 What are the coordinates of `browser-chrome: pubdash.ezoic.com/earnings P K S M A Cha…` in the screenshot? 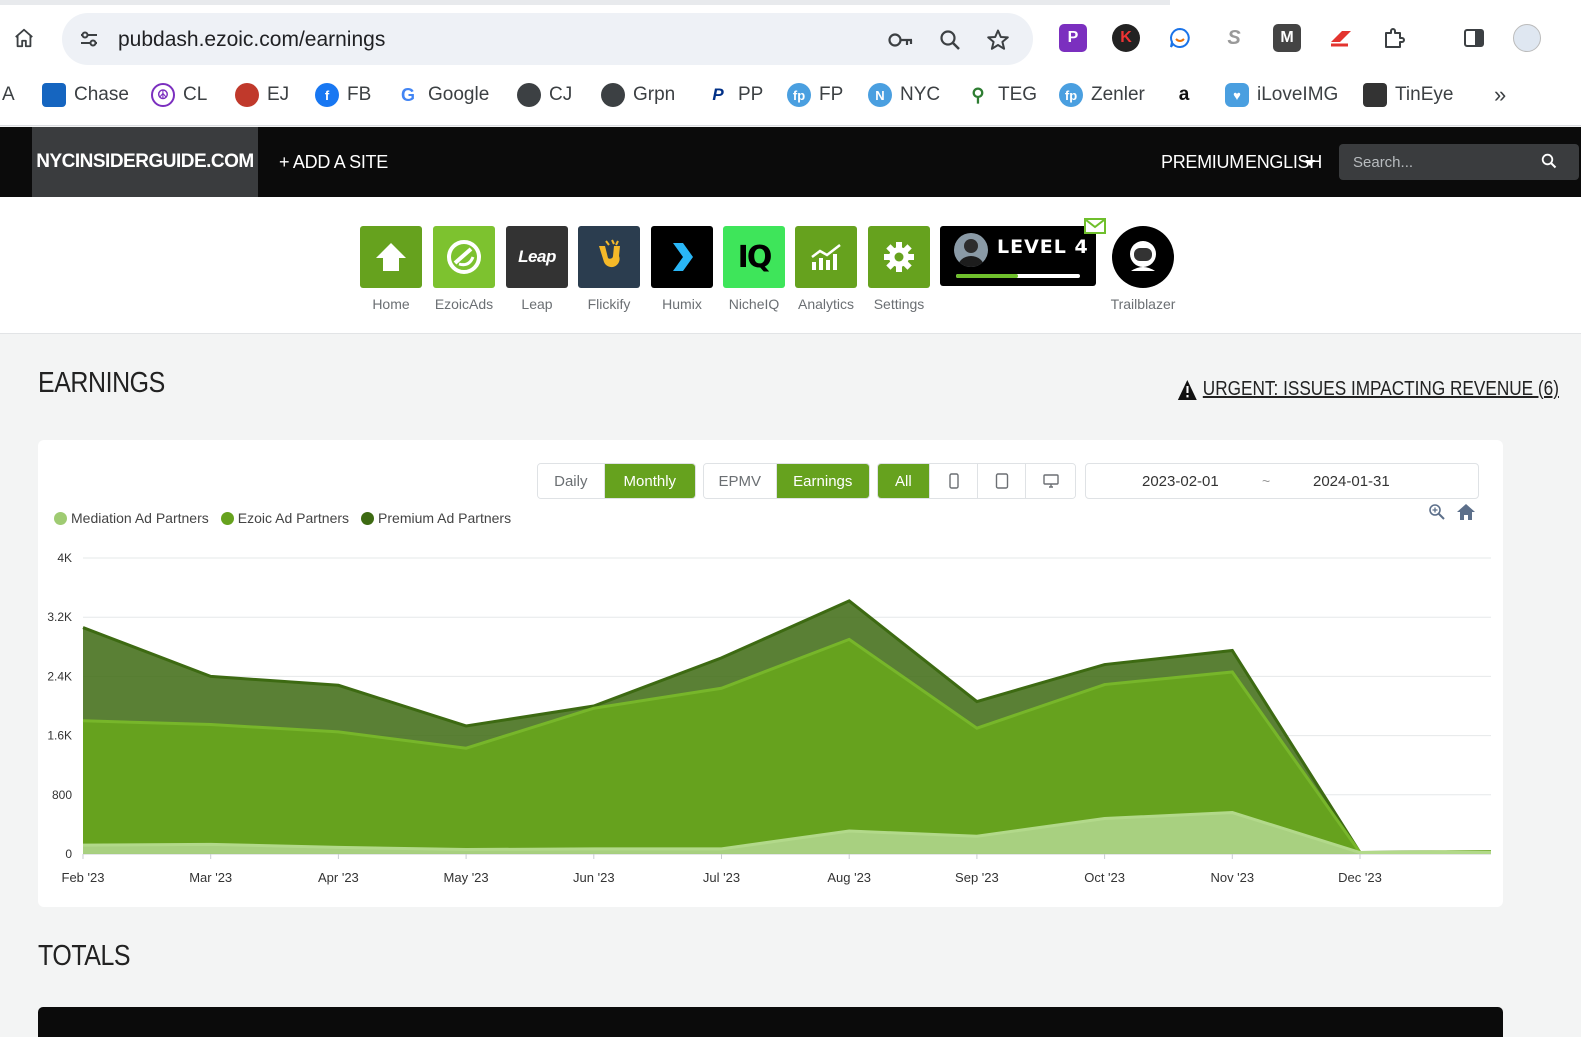 It's located at (790, 63).